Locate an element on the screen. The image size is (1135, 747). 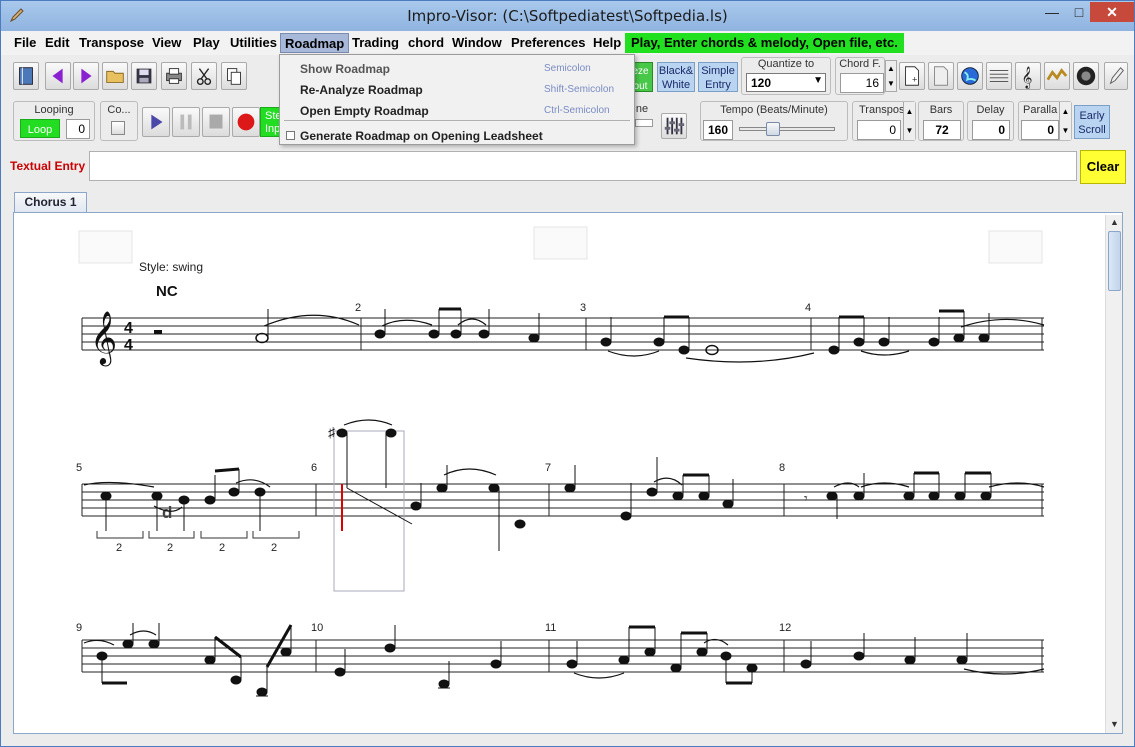
early-scroll-button: Early Scroll is located at coordinates (1092, 122).